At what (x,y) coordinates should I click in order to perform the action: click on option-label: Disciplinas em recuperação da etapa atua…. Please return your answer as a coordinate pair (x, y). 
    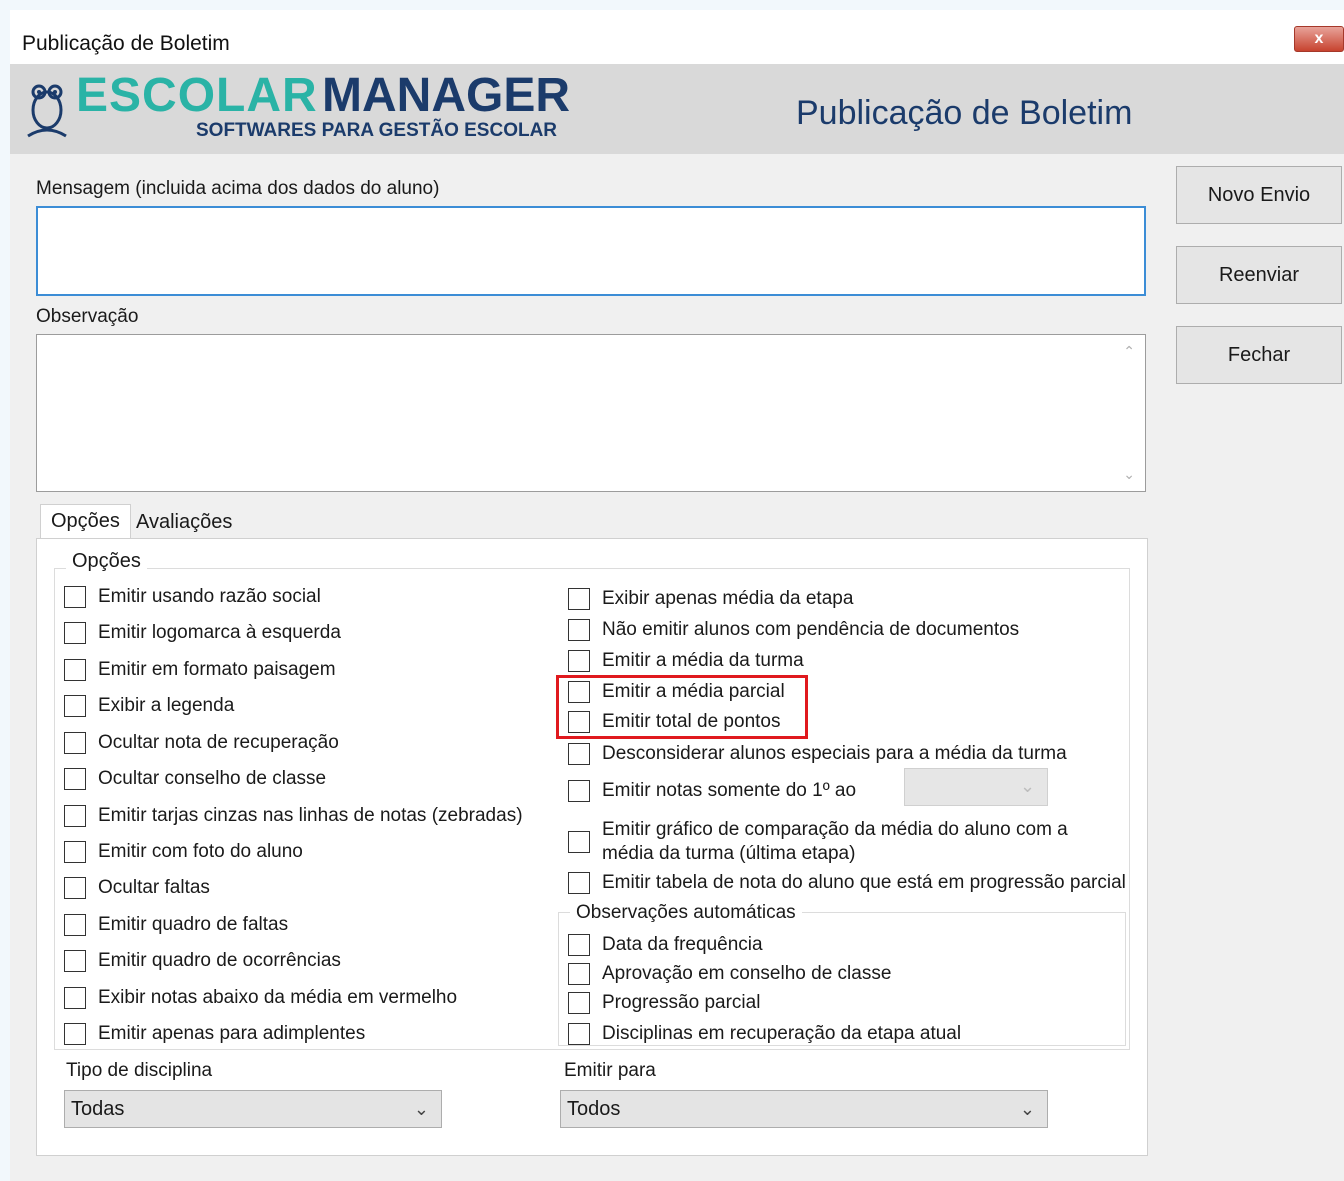
    Looking at the image, I should click on (782, 1033).